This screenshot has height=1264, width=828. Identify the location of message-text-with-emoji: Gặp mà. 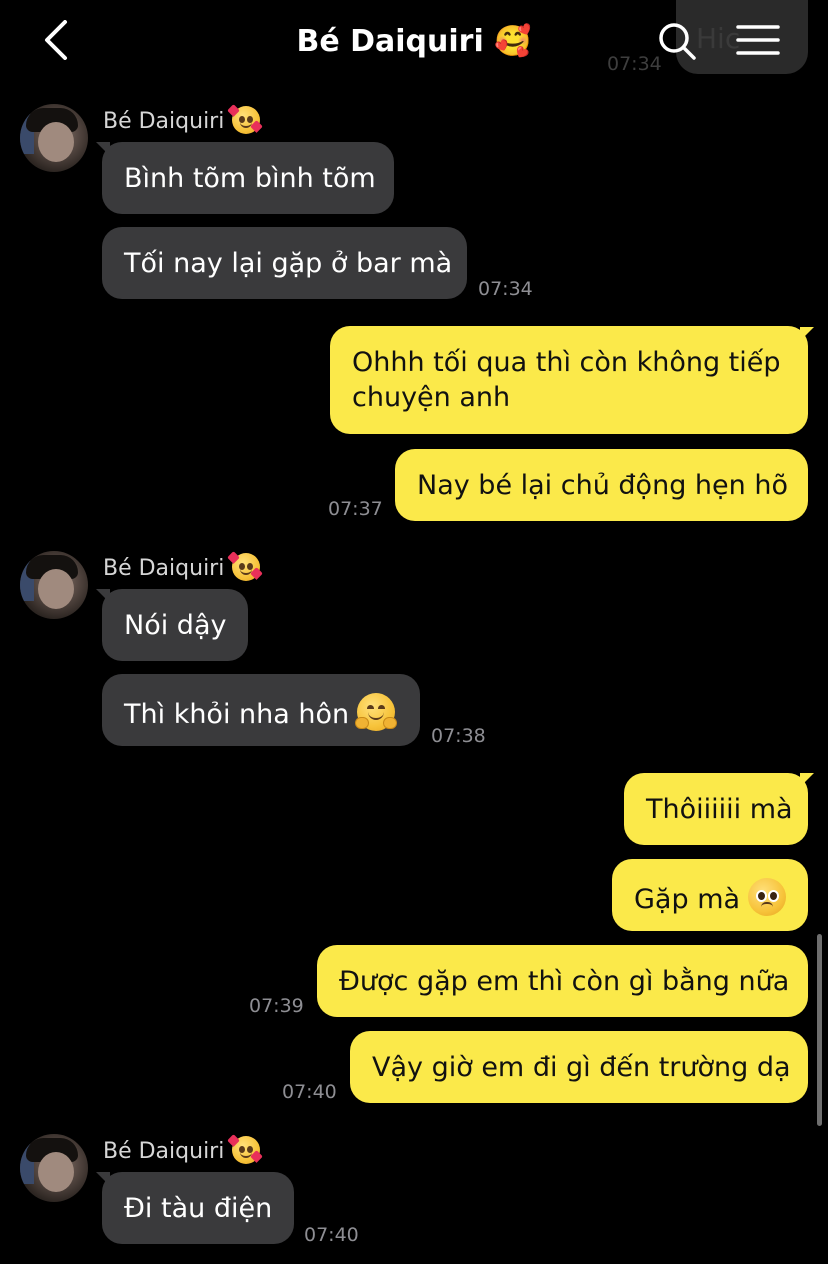
(710, 897).